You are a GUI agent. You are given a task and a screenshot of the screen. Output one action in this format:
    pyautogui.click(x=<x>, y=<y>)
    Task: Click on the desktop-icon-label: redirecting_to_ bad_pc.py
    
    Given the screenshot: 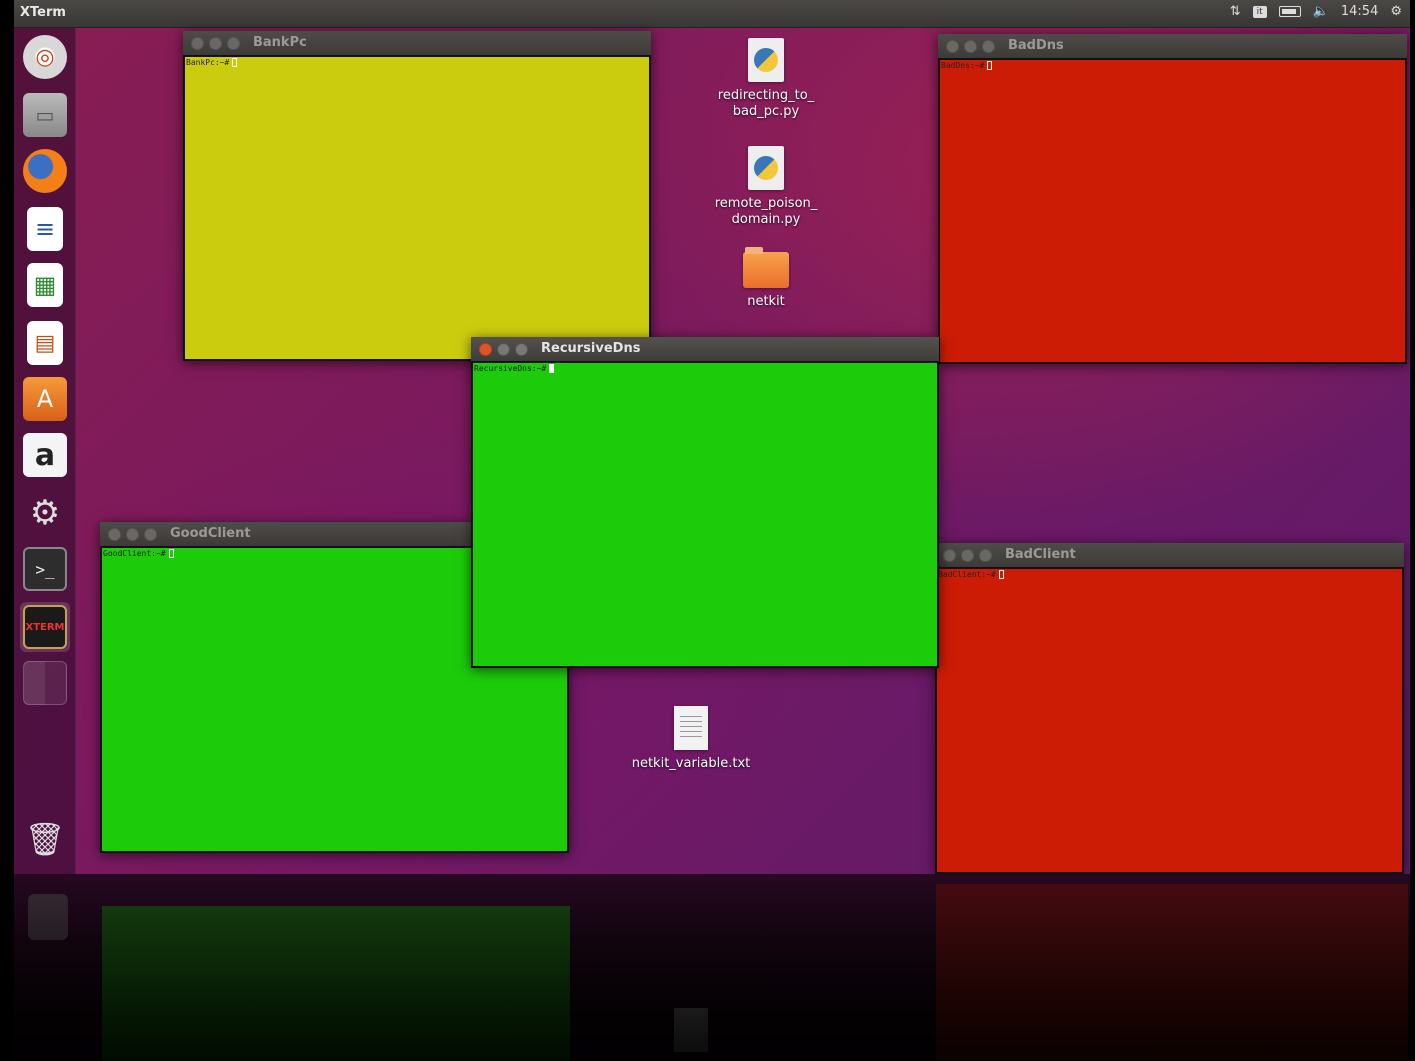 What is the action you would take?
    pyautogui.click(x=766, y=103)
    